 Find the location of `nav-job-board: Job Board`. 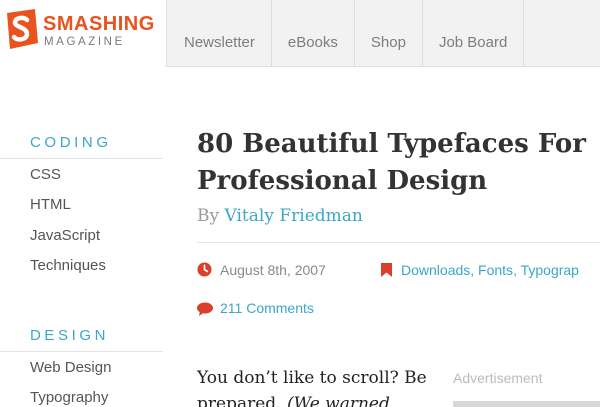

nav-job-board: Job Board is located at coordinates (474, 33).